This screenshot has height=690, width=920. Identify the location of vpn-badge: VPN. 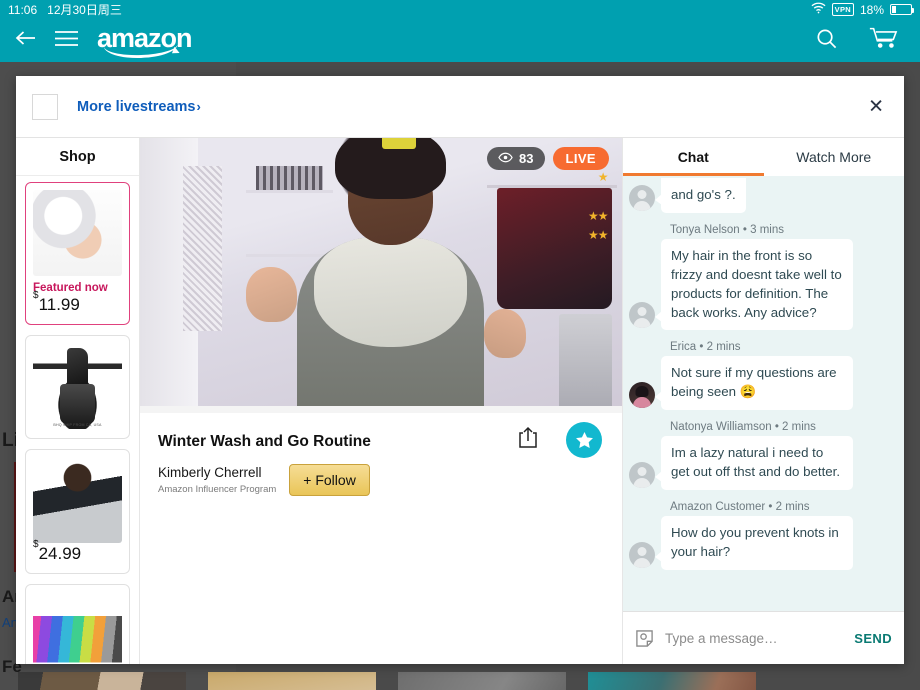
(842, 9).